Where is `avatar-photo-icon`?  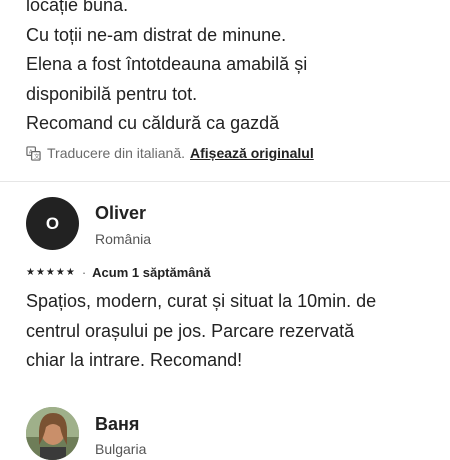 avatar-photo-icon is located at coordinates (52, 433).